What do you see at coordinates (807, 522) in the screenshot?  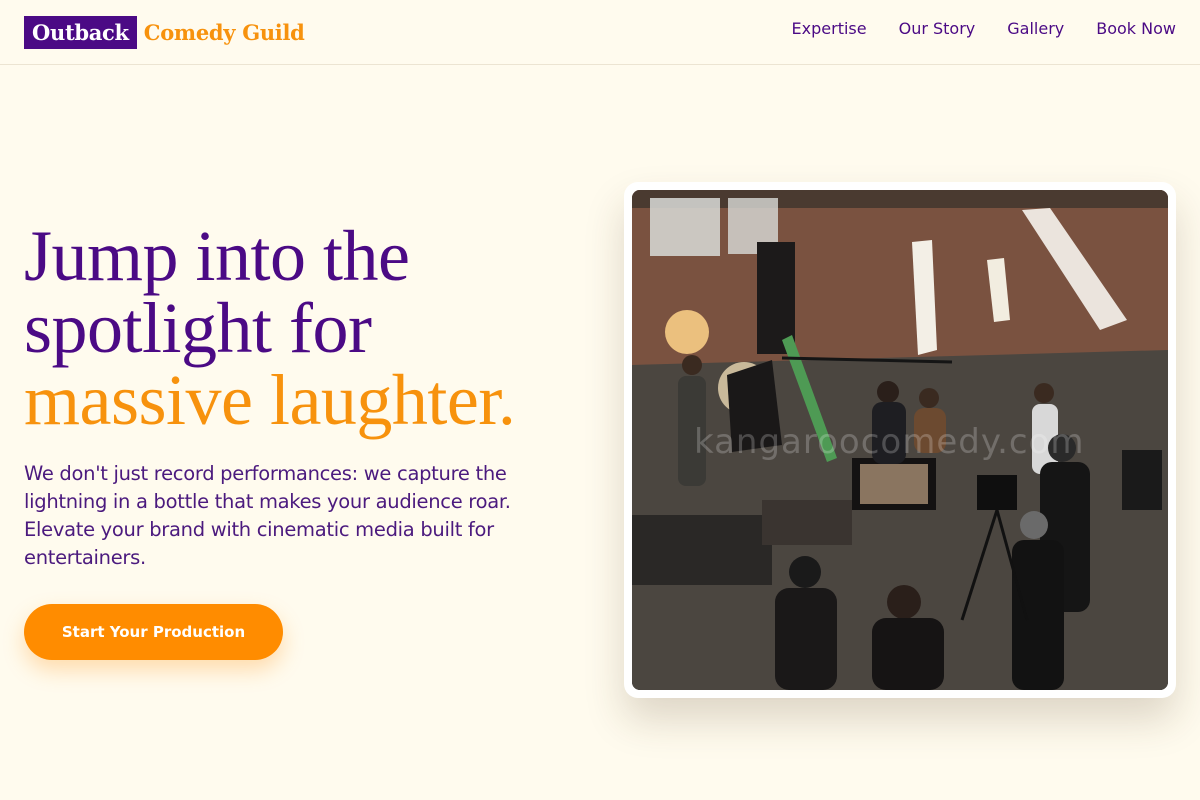 I see `crate` at bounding box center [807, 522].